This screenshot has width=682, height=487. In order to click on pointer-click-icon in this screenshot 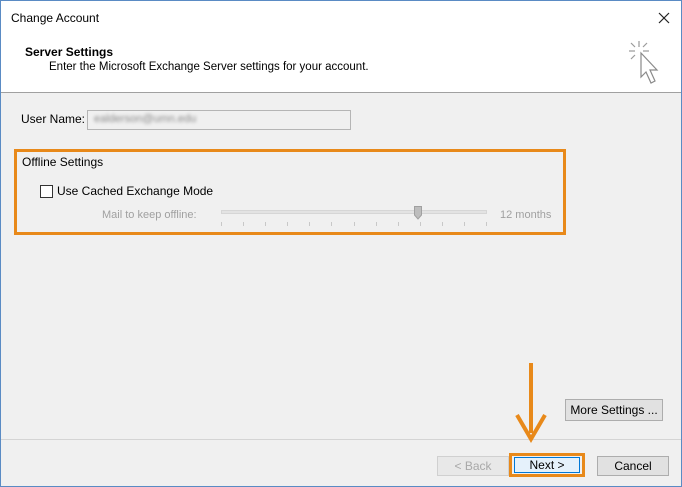, I will do `click(644, 62)`.